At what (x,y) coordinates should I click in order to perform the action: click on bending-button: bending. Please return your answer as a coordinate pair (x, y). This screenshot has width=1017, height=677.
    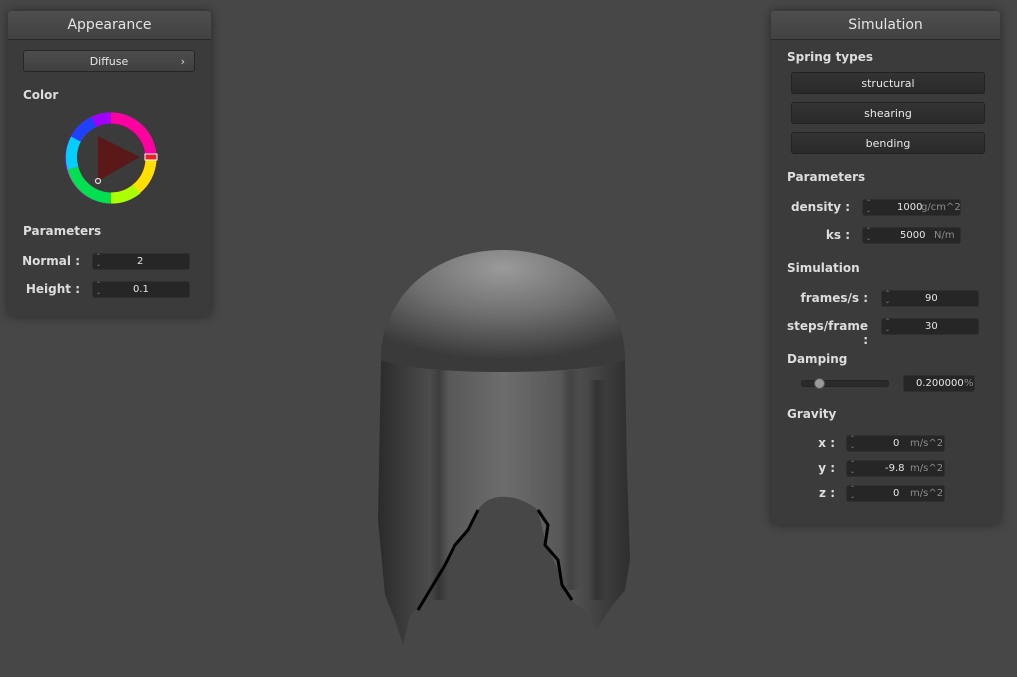
    Looking at the image, I should click on (888, 143).